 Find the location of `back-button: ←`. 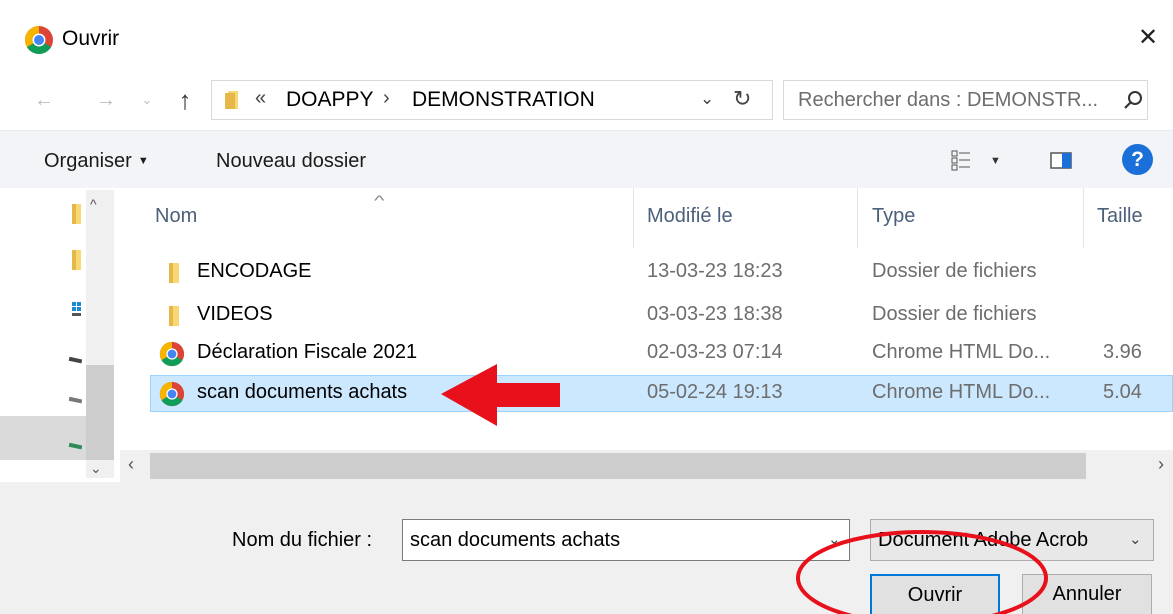

back-button: ← is located at coordinates (44, 100).